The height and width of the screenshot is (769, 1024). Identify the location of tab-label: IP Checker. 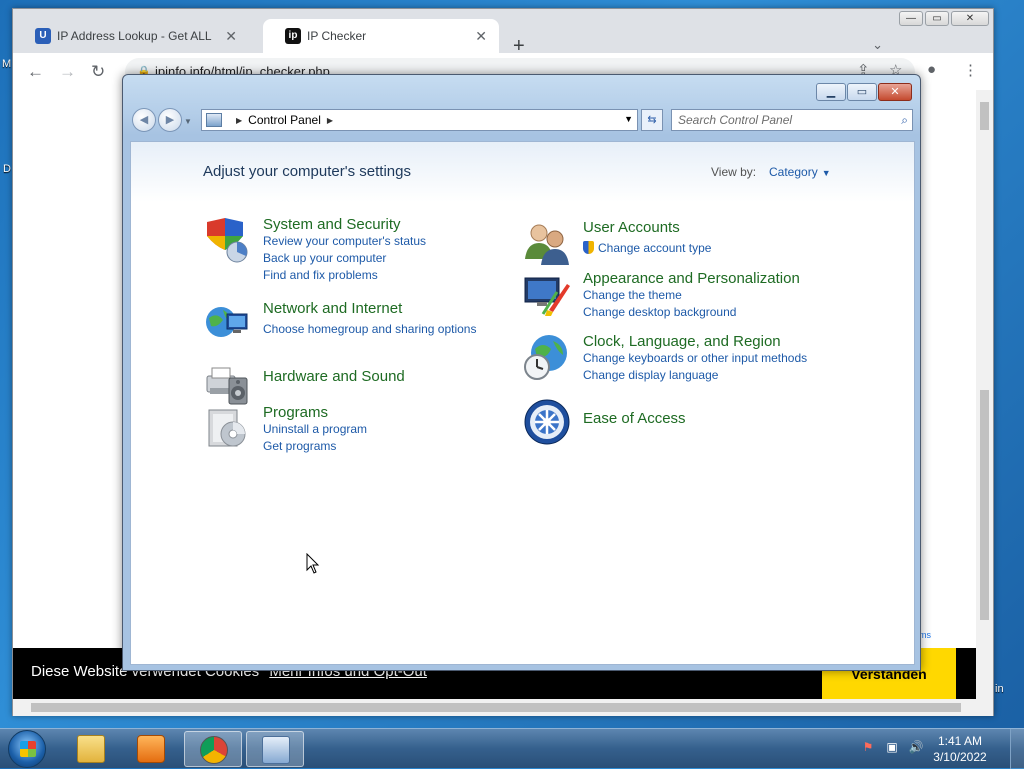
(337, 36).